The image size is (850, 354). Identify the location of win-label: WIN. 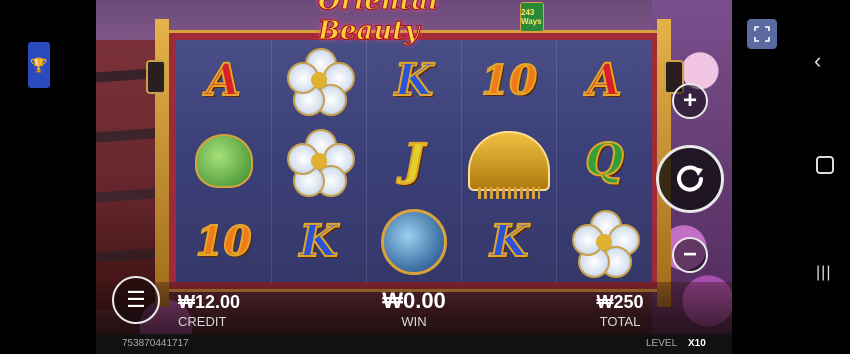
(414, 321).